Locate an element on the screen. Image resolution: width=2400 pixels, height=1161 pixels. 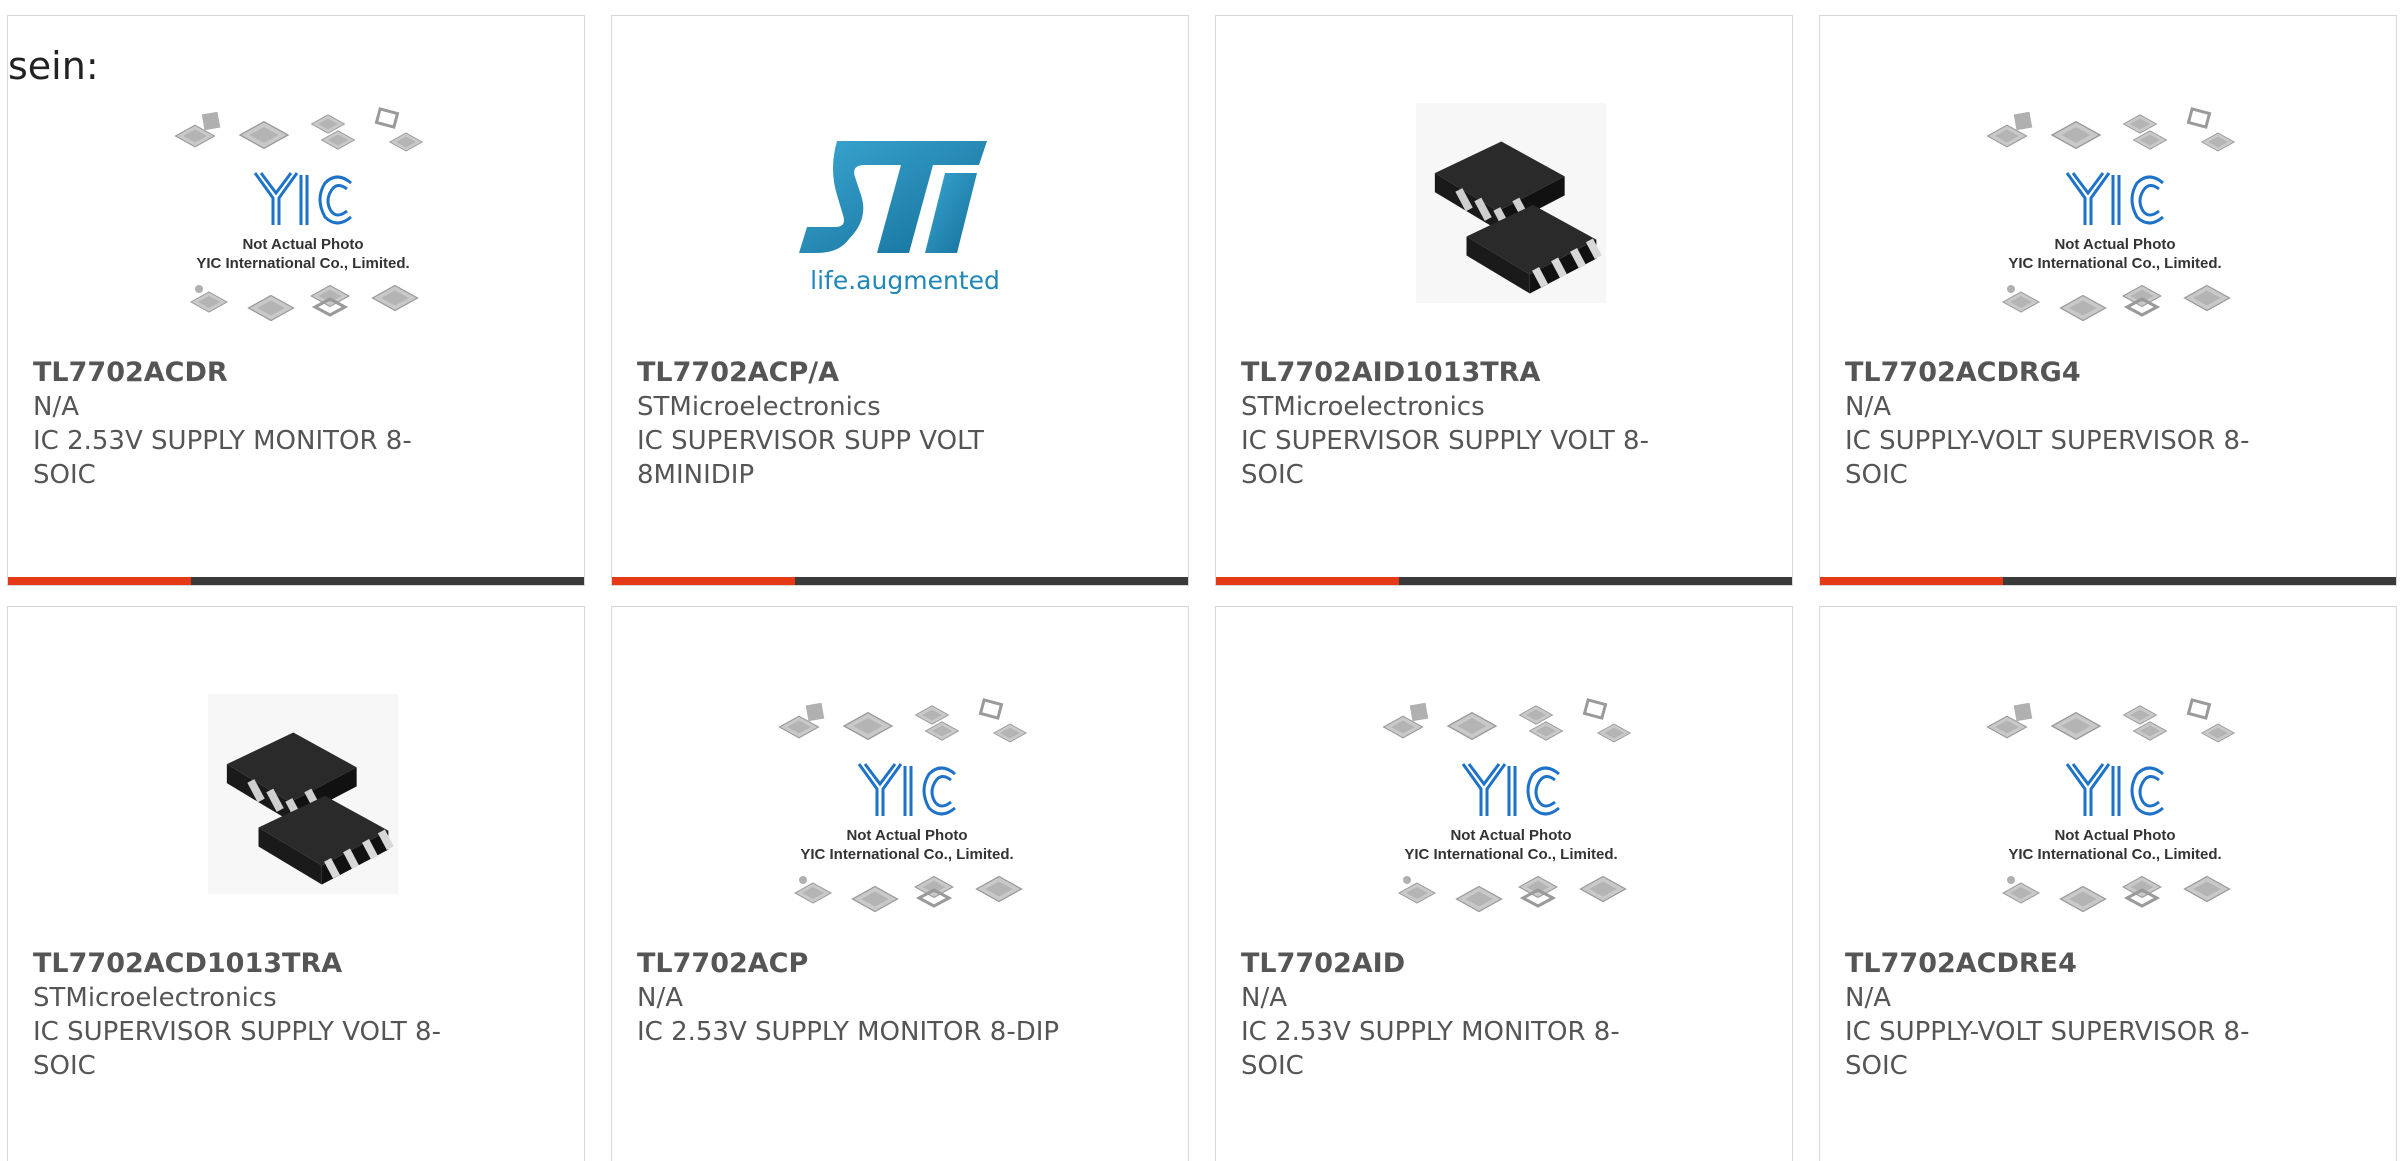
part-number-link: TL7702ACD1013TRA is located at coordinates (248, 964).